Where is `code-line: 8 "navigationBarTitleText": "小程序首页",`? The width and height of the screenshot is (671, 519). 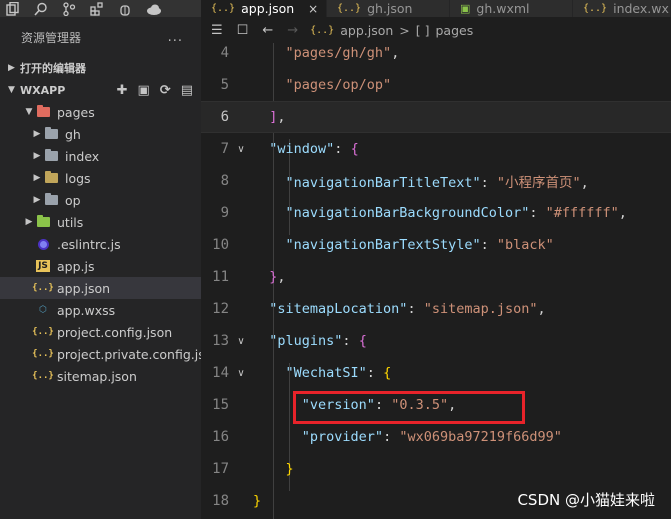 code-line: 8 "navigationBarTitleText": "小程序首页", is located at coordinates (436, 181).